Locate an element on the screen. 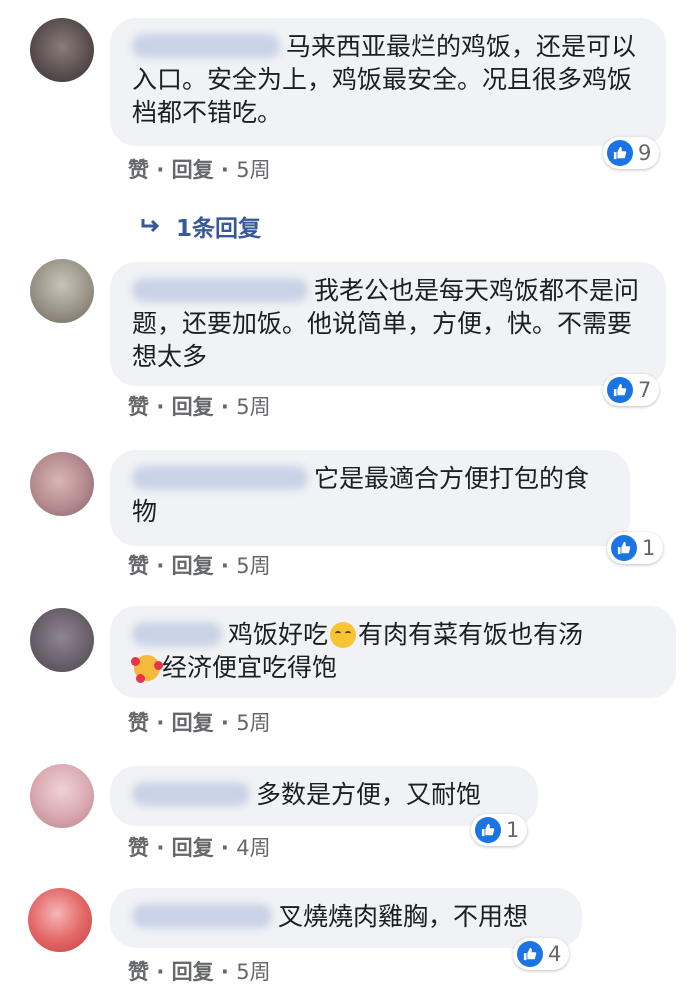 The image size is (700, 1003). reaction-summary: 4 is located at coordinates (541, 954).